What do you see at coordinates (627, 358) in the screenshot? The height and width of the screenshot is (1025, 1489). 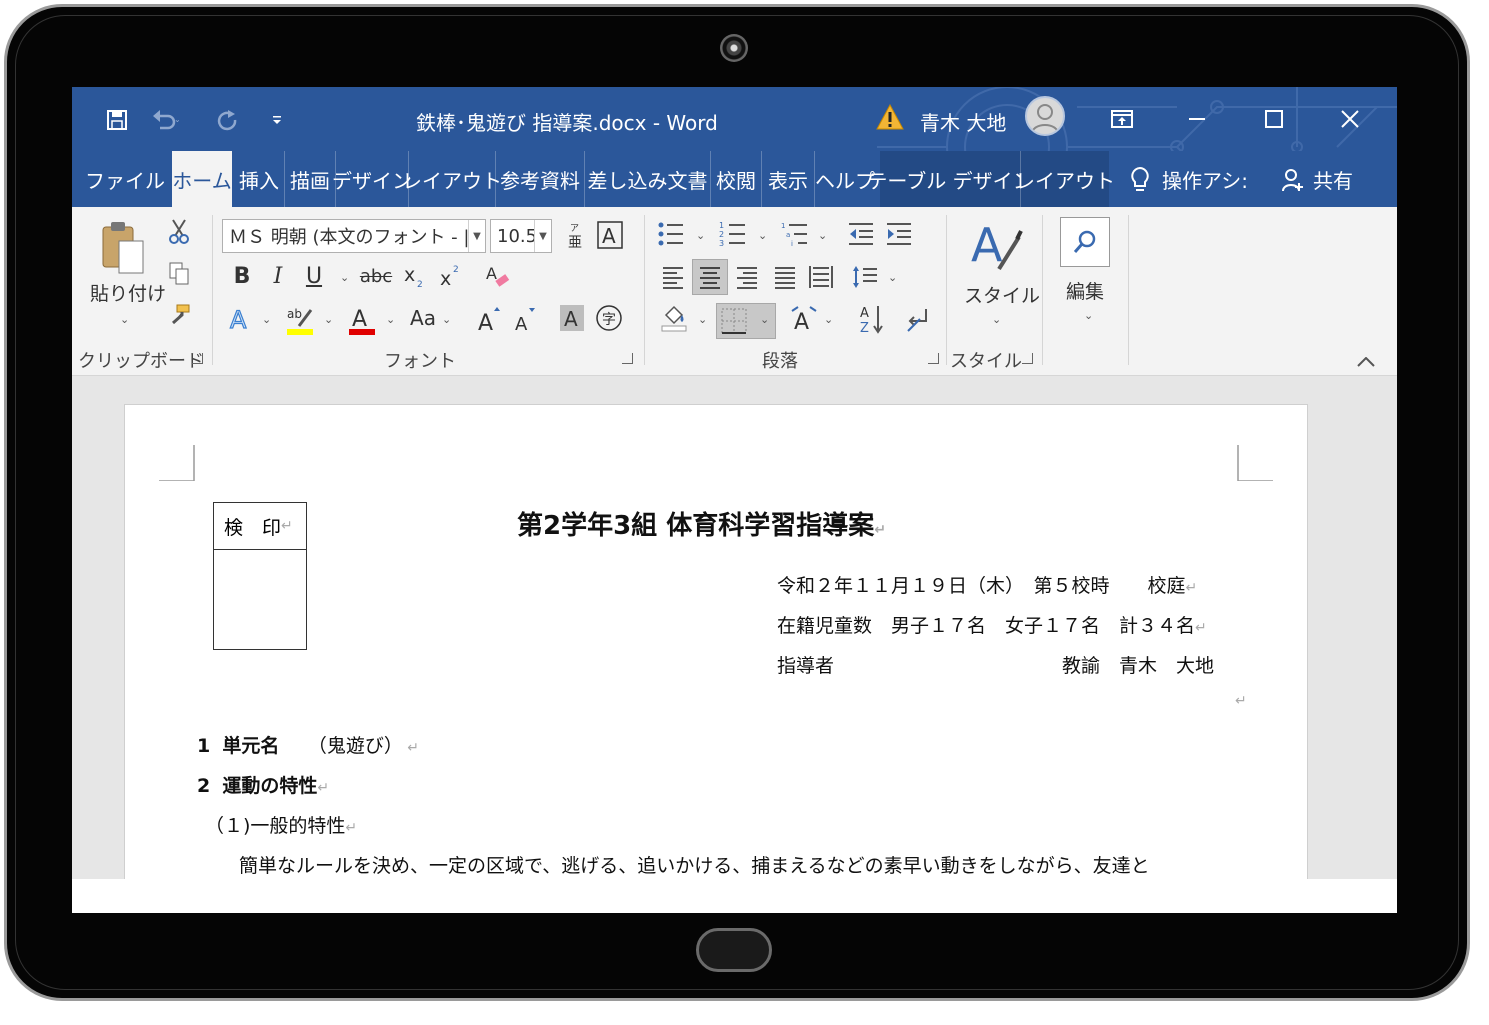 I see `font-launcher-icon` at bounding box center [627, 358].